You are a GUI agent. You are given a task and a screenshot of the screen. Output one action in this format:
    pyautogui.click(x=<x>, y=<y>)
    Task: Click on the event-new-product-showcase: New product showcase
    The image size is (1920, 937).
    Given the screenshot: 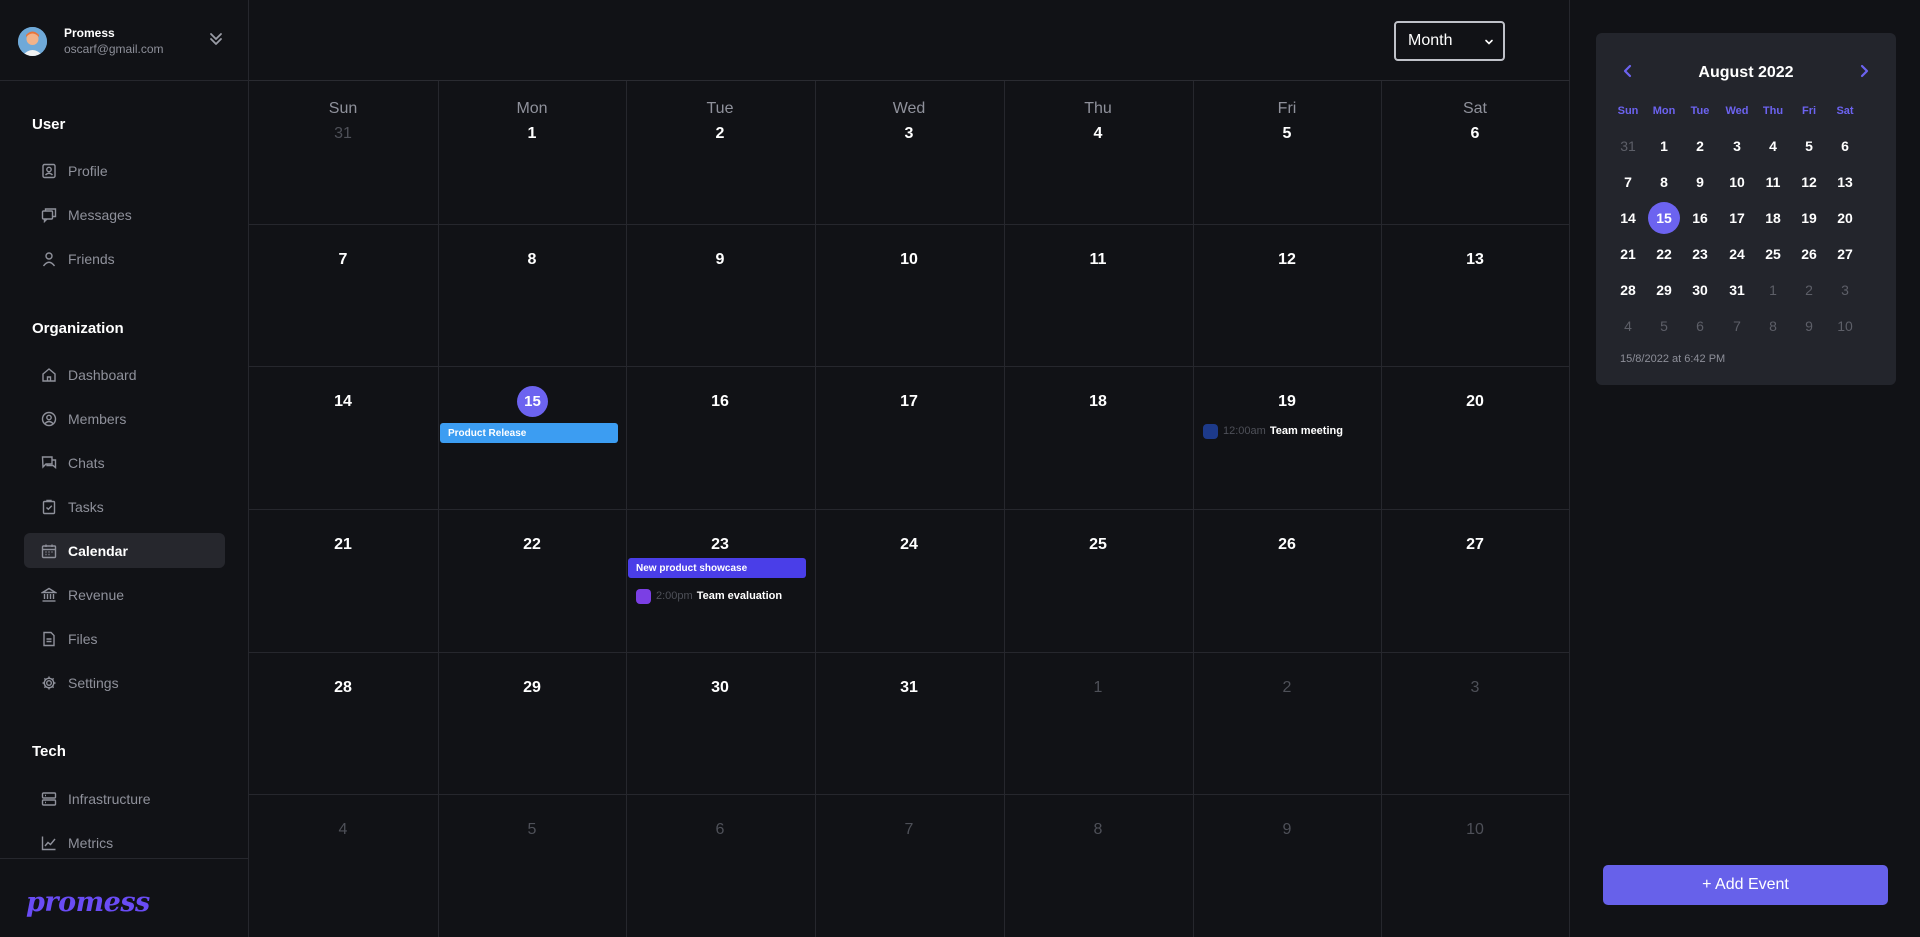 What is the action you would take?
    pyautogui.click(x=717, y=568)
    